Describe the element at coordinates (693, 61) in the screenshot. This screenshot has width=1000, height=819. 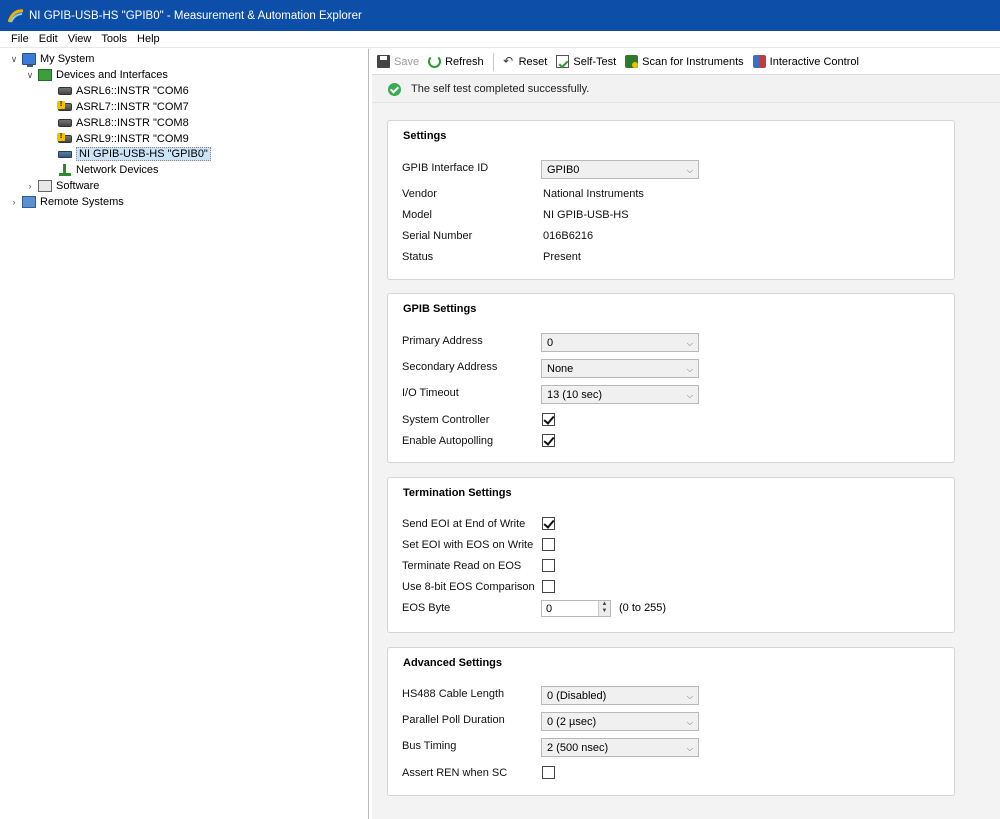
I see `scan-label: Scan for Instruments` at that location.